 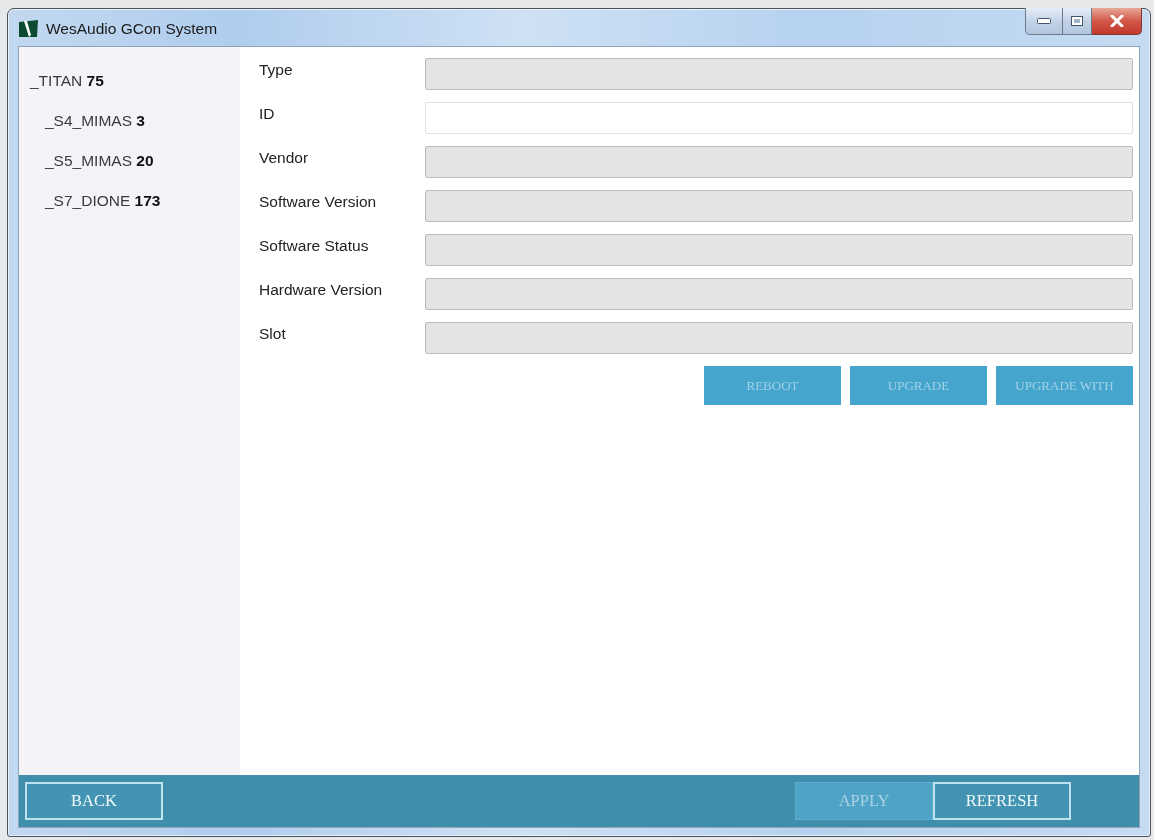 What do you see at coordinates (129, 81) in the screenshot?
I see `tree-item: _TITAN 75` at bounding box center [129, 81].